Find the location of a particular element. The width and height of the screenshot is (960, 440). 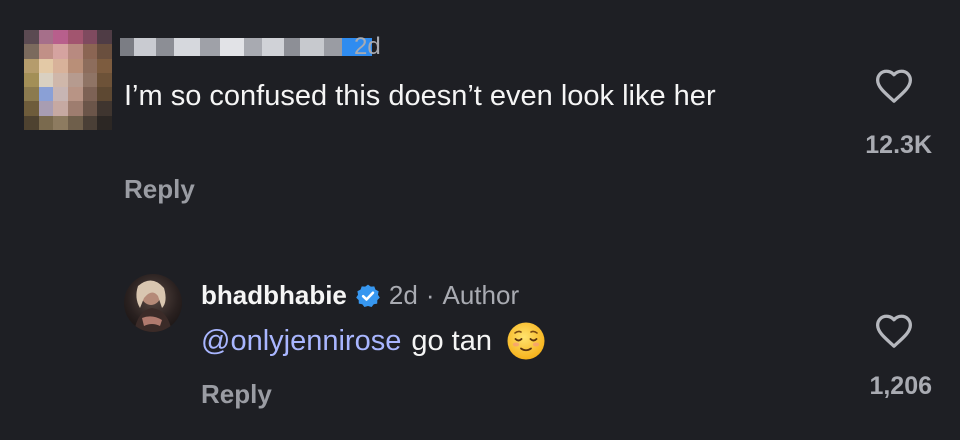

author-username: bhadbhabie is located at coordinates (274, 295).